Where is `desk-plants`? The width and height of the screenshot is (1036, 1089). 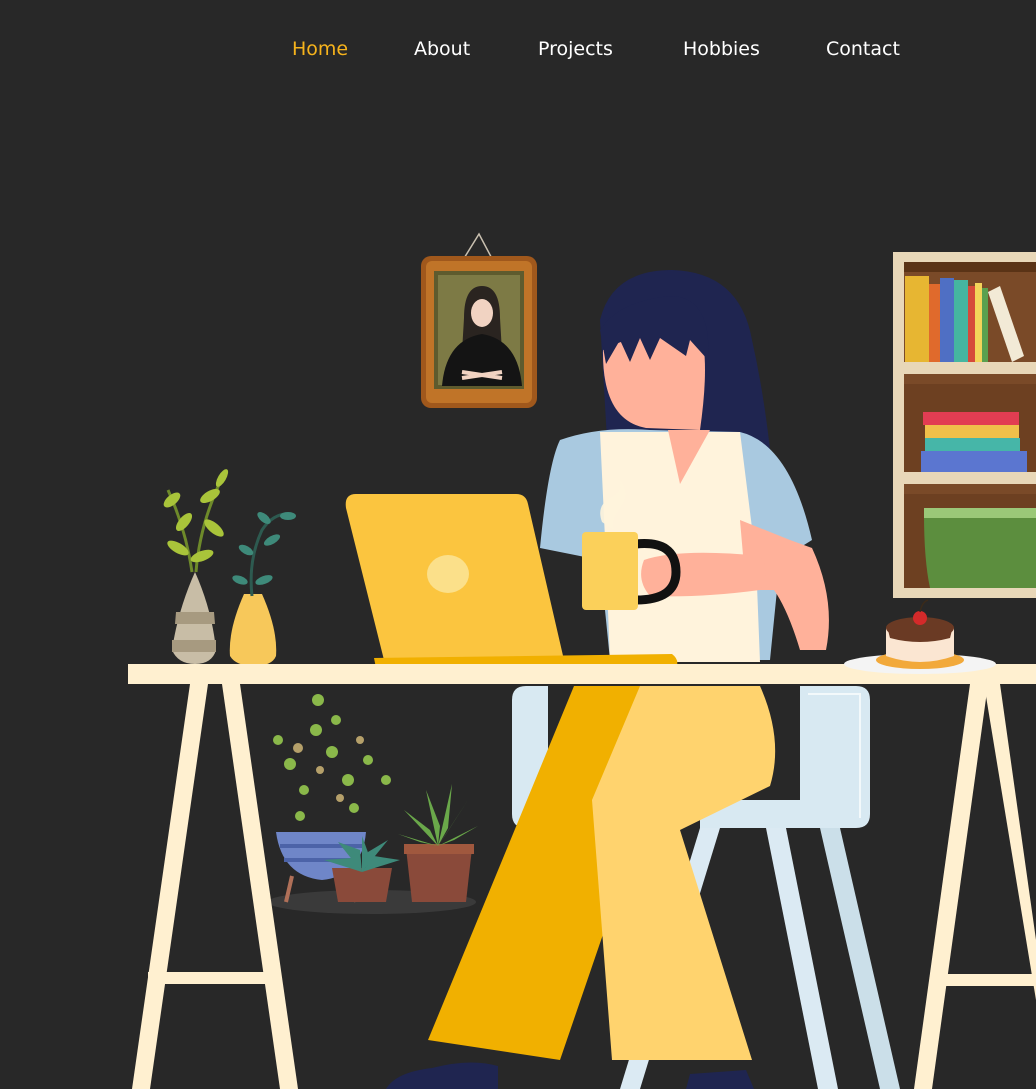
desk-plants is located at coordinates (229, 567).